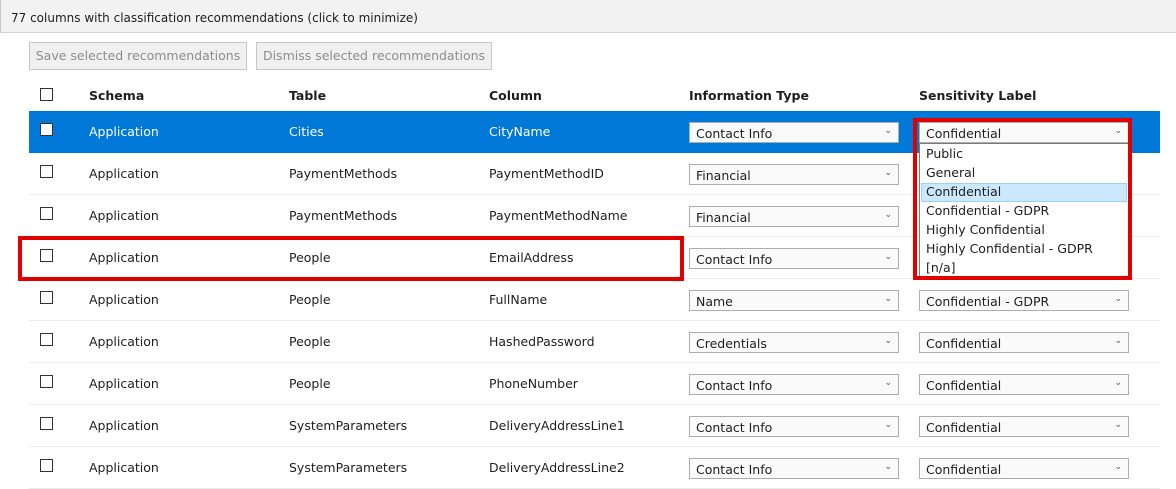 The height and width of the screenshot is (489, 1176). What do you see at coordinates (518, 299) in the screenshot?
I see `column-cell: FullName` at bounding box center [518, 299].